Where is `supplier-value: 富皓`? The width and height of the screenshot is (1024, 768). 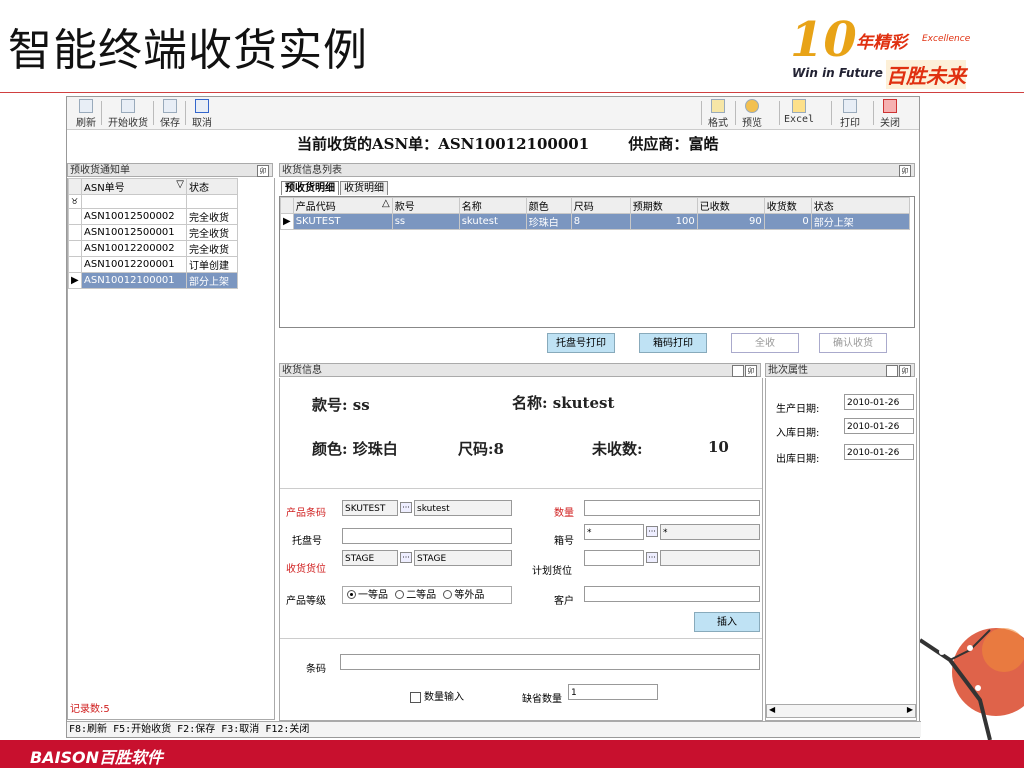 supplier-value: 富皓 is located at coordinates (703, 144).